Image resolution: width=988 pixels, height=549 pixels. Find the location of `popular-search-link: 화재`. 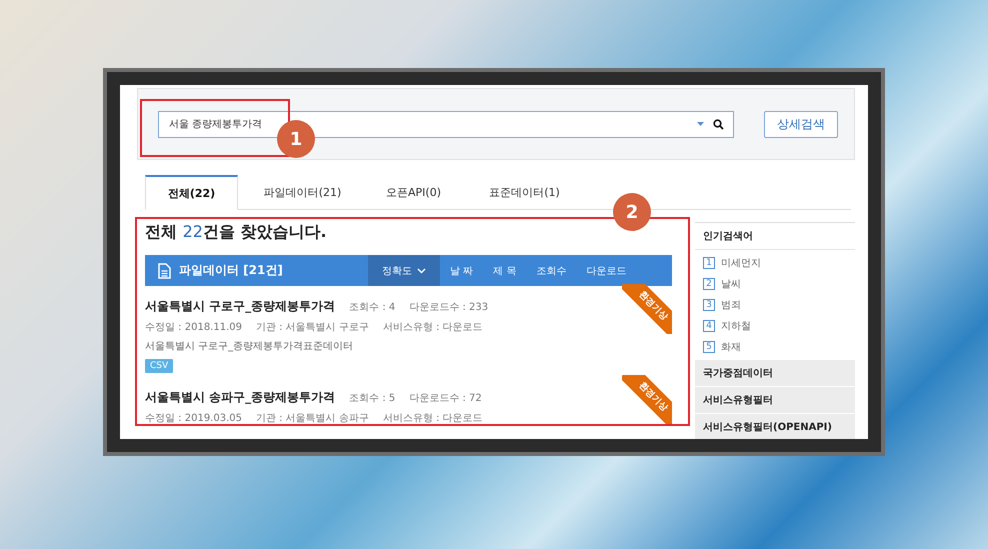

popular-search-link: 화재 is located at coordinates (731, 347).